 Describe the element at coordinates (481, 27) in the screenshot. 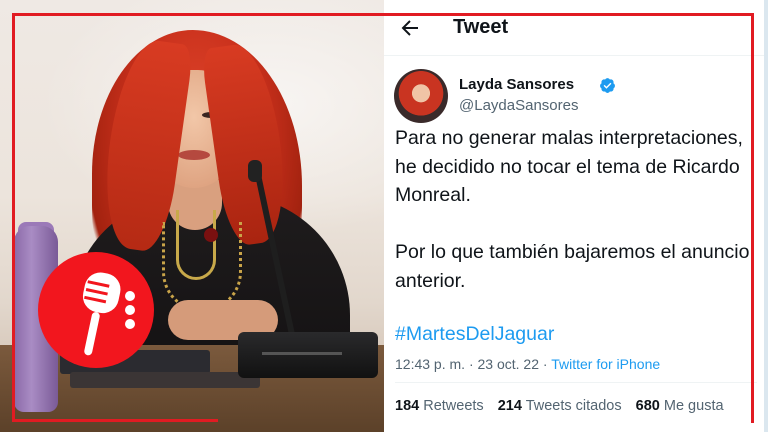

I see `header-title: Tweet` at that location.